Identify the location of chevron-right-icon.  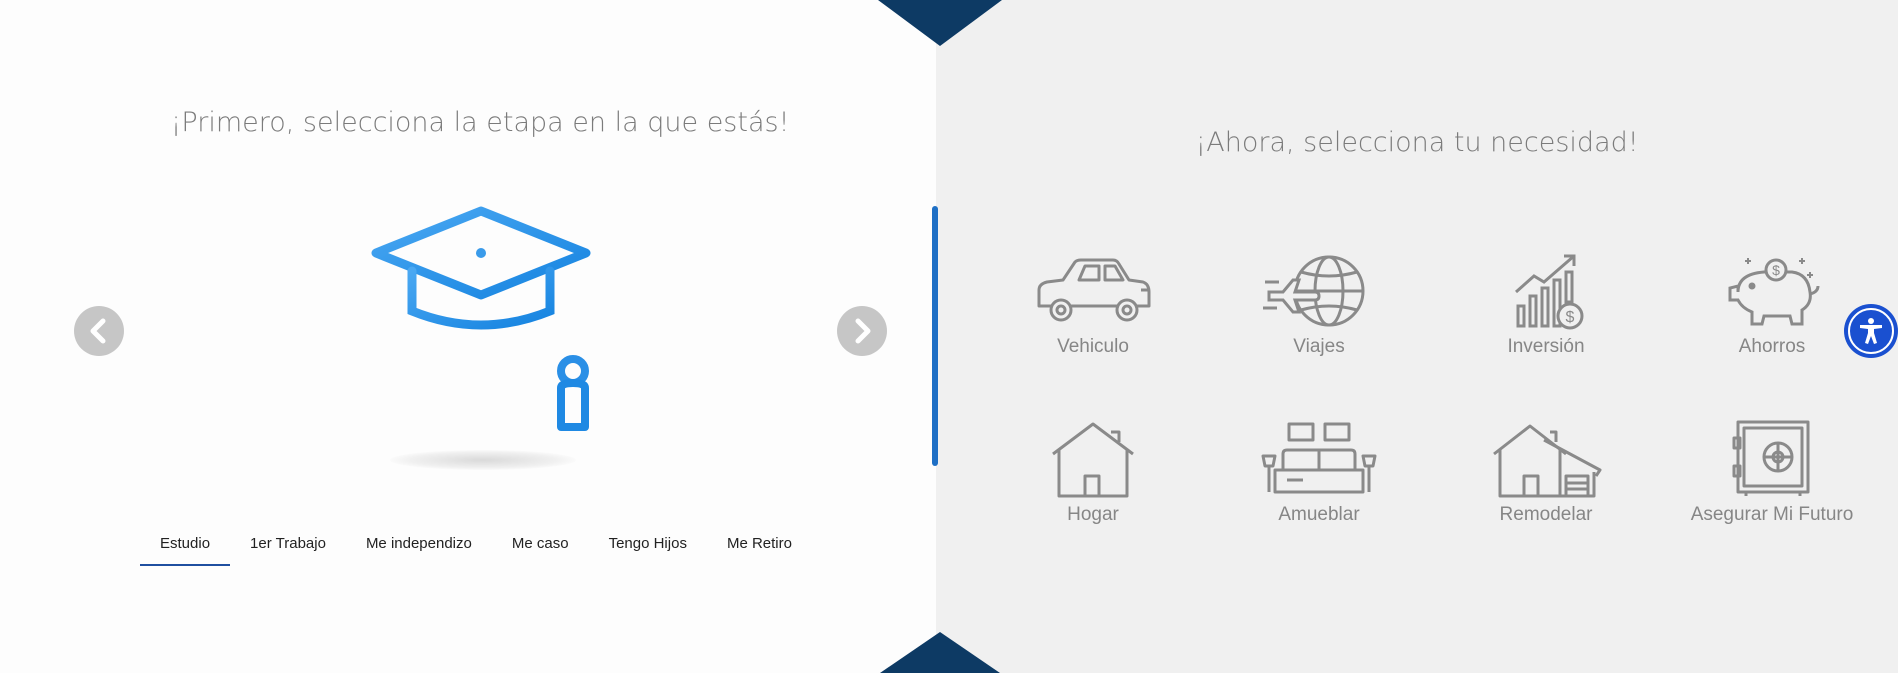
(863, 331).